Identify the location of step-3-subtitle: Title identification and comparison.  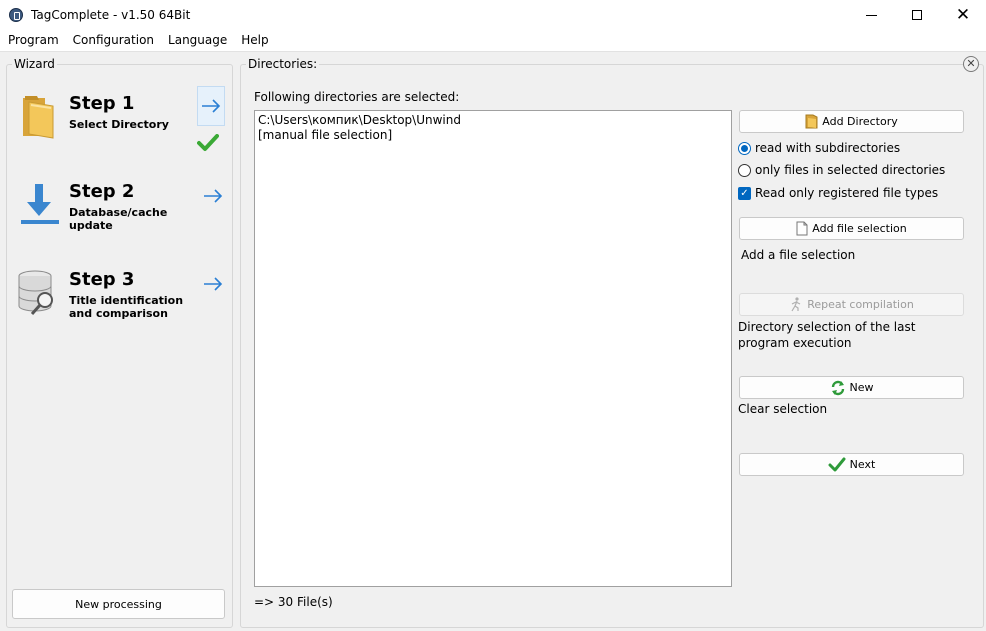
(126, 307).